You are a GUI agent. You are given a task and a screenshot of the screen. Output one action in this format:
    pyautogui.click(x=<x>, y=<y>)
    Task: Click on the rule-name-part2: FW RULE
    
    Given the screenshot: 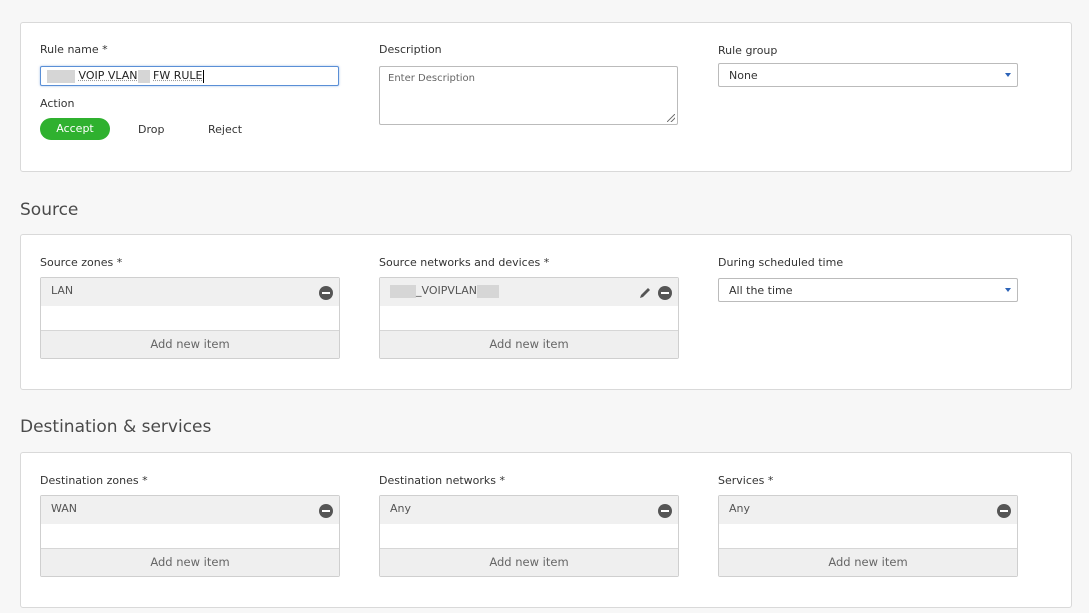 What is the action you would take?
    pyautogui.click(x=178, y=75)
    